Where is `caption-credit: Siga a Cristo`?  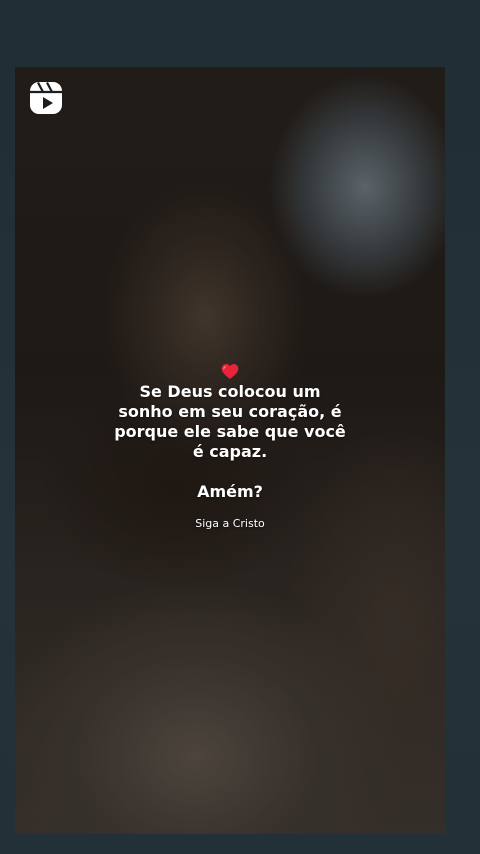 caption-credit: Siga a Cristo is located at coordinates (230, 523).